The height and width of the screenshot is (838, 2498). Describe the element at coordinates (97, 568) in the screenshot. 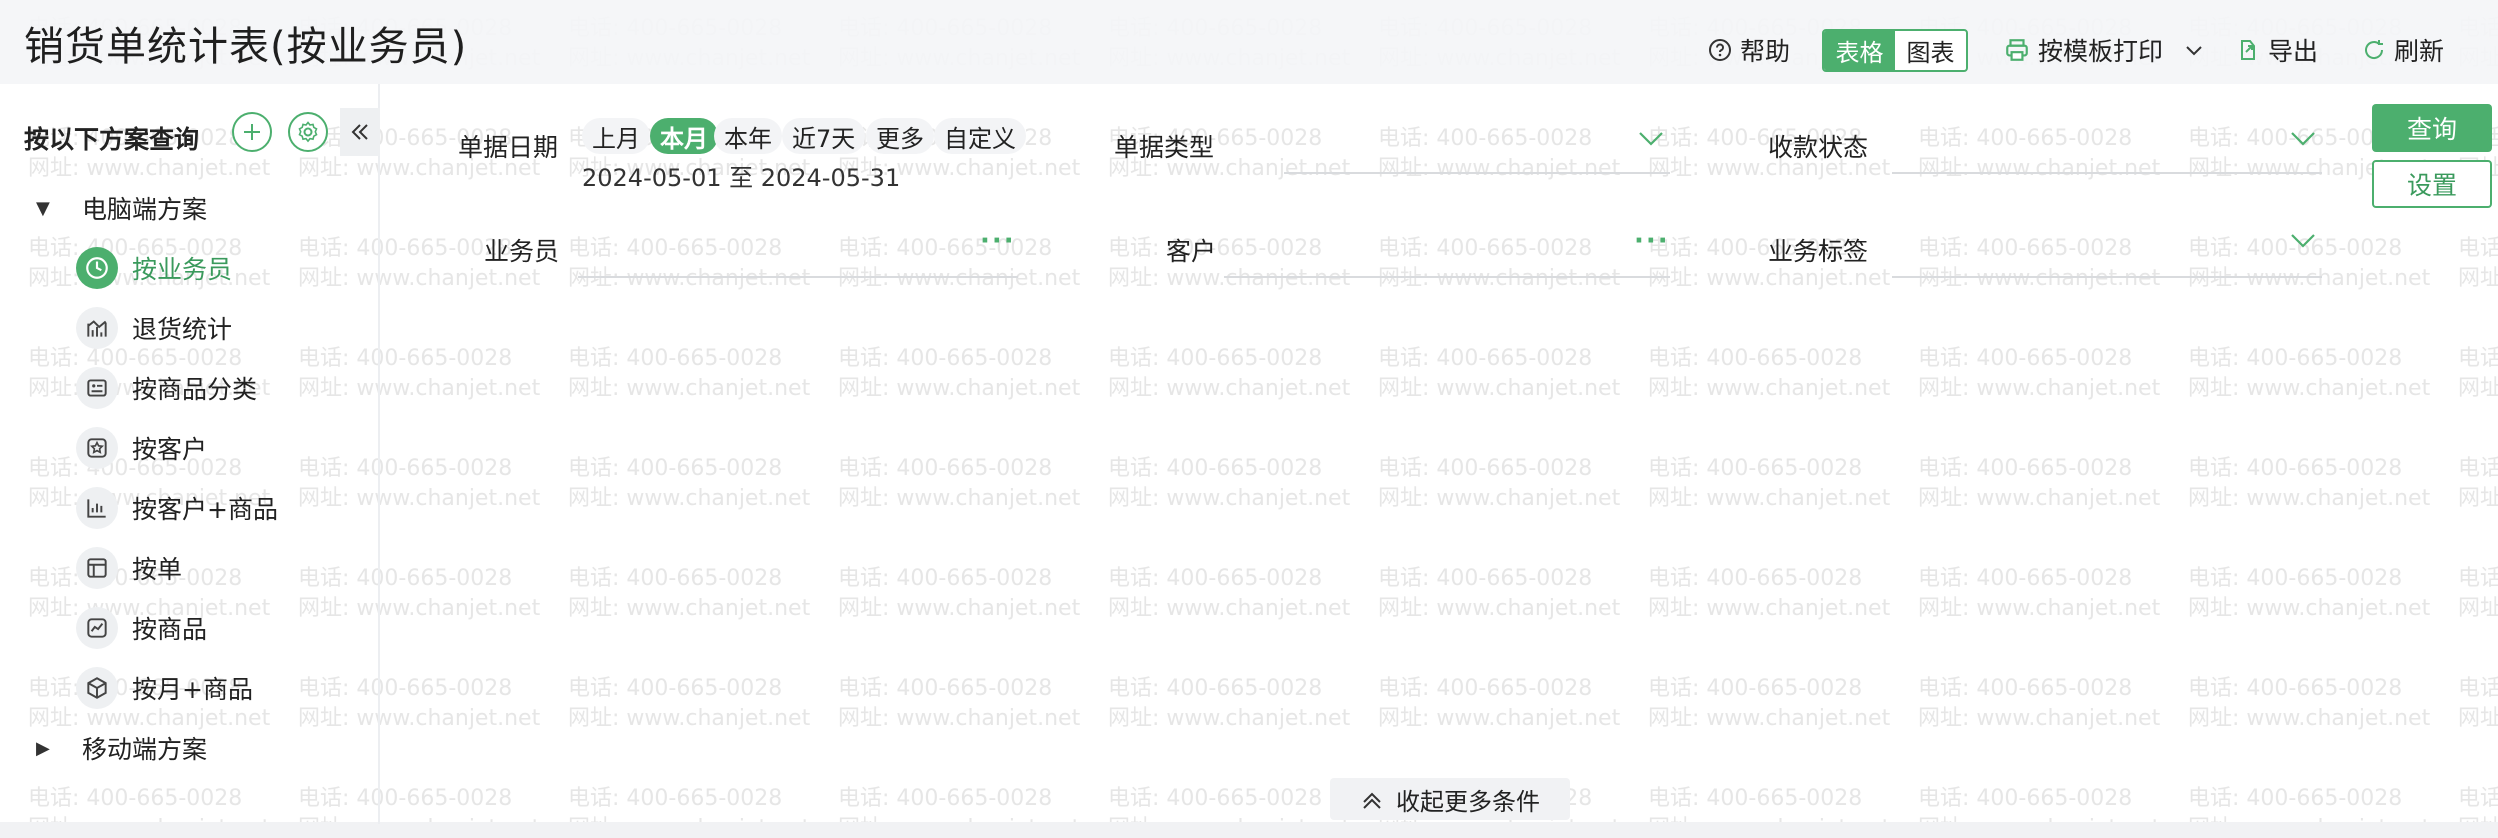

I see `layout-icon` at that location.